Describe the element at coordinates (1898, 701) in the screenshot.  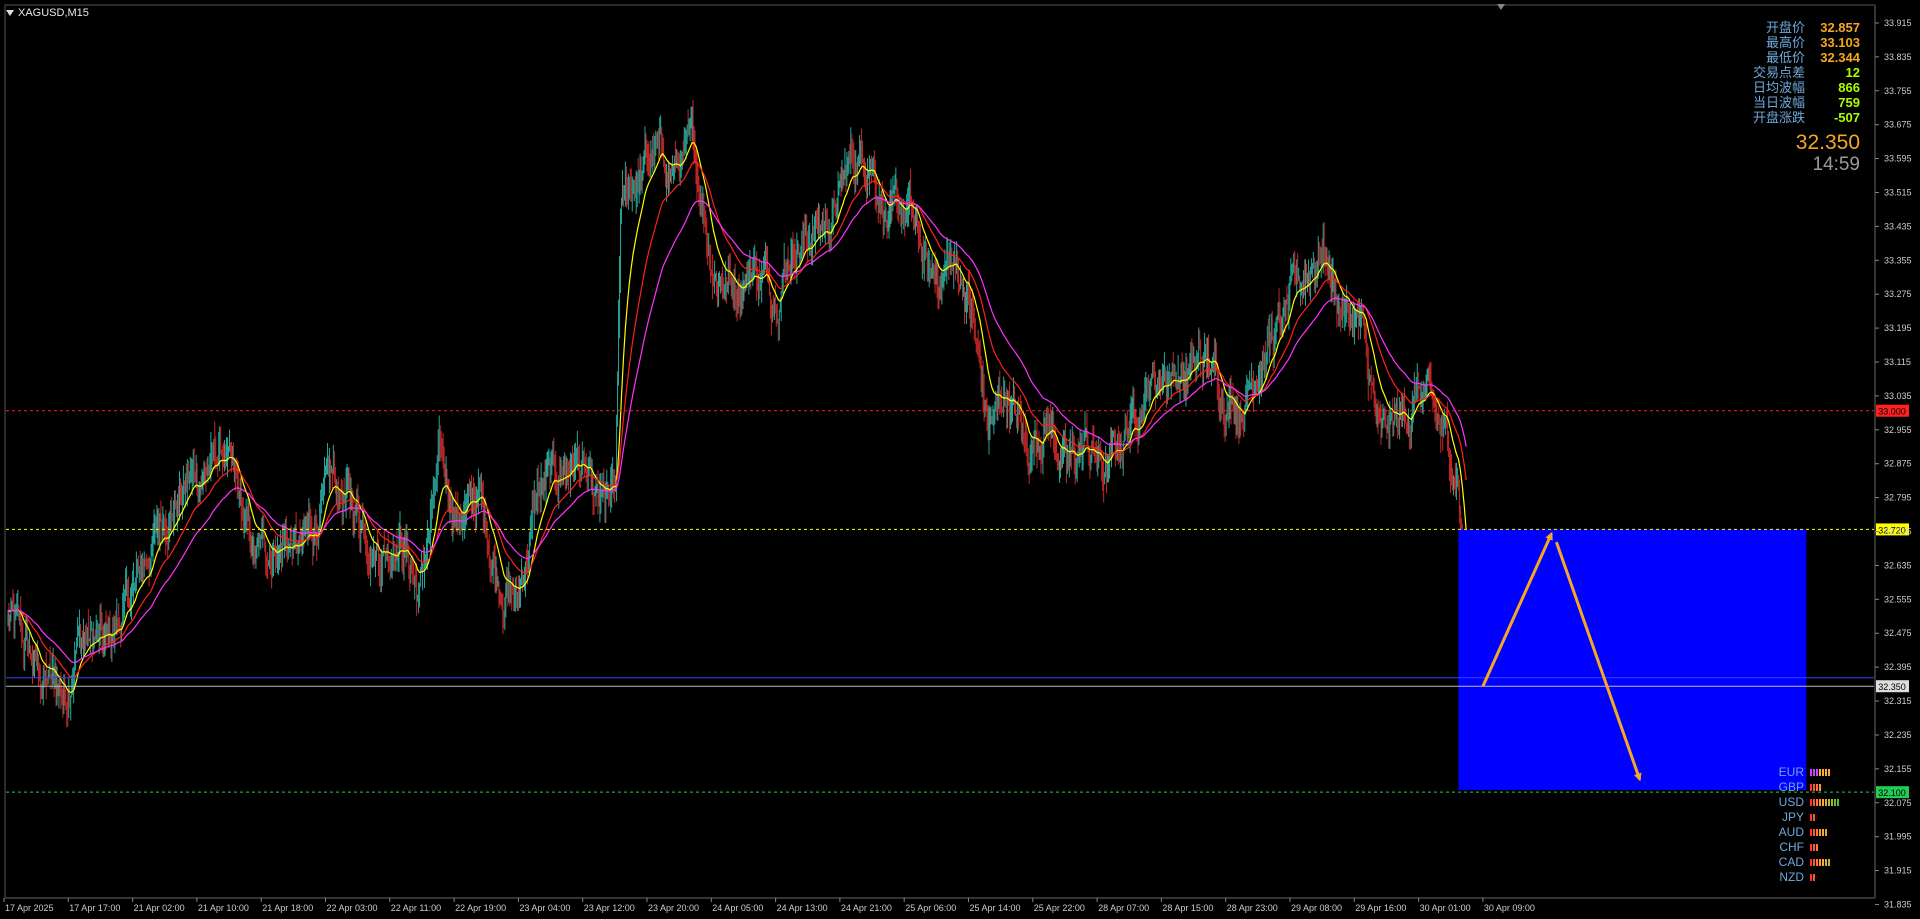
I see `price-tick-label: 32.315` at that location.